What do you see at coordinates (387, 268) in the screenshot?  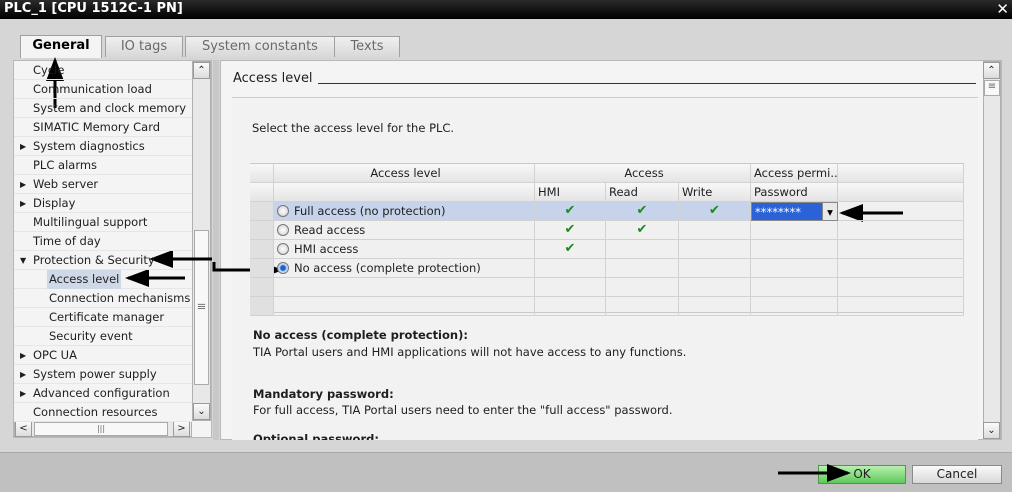 I see `option-label: No access (complete protection)` at bounding box center [387, 268].